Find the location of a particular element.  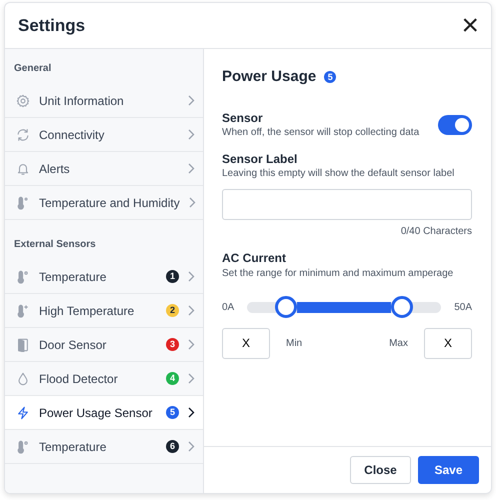

max-caption: Max is located at coordinates (398, 343).